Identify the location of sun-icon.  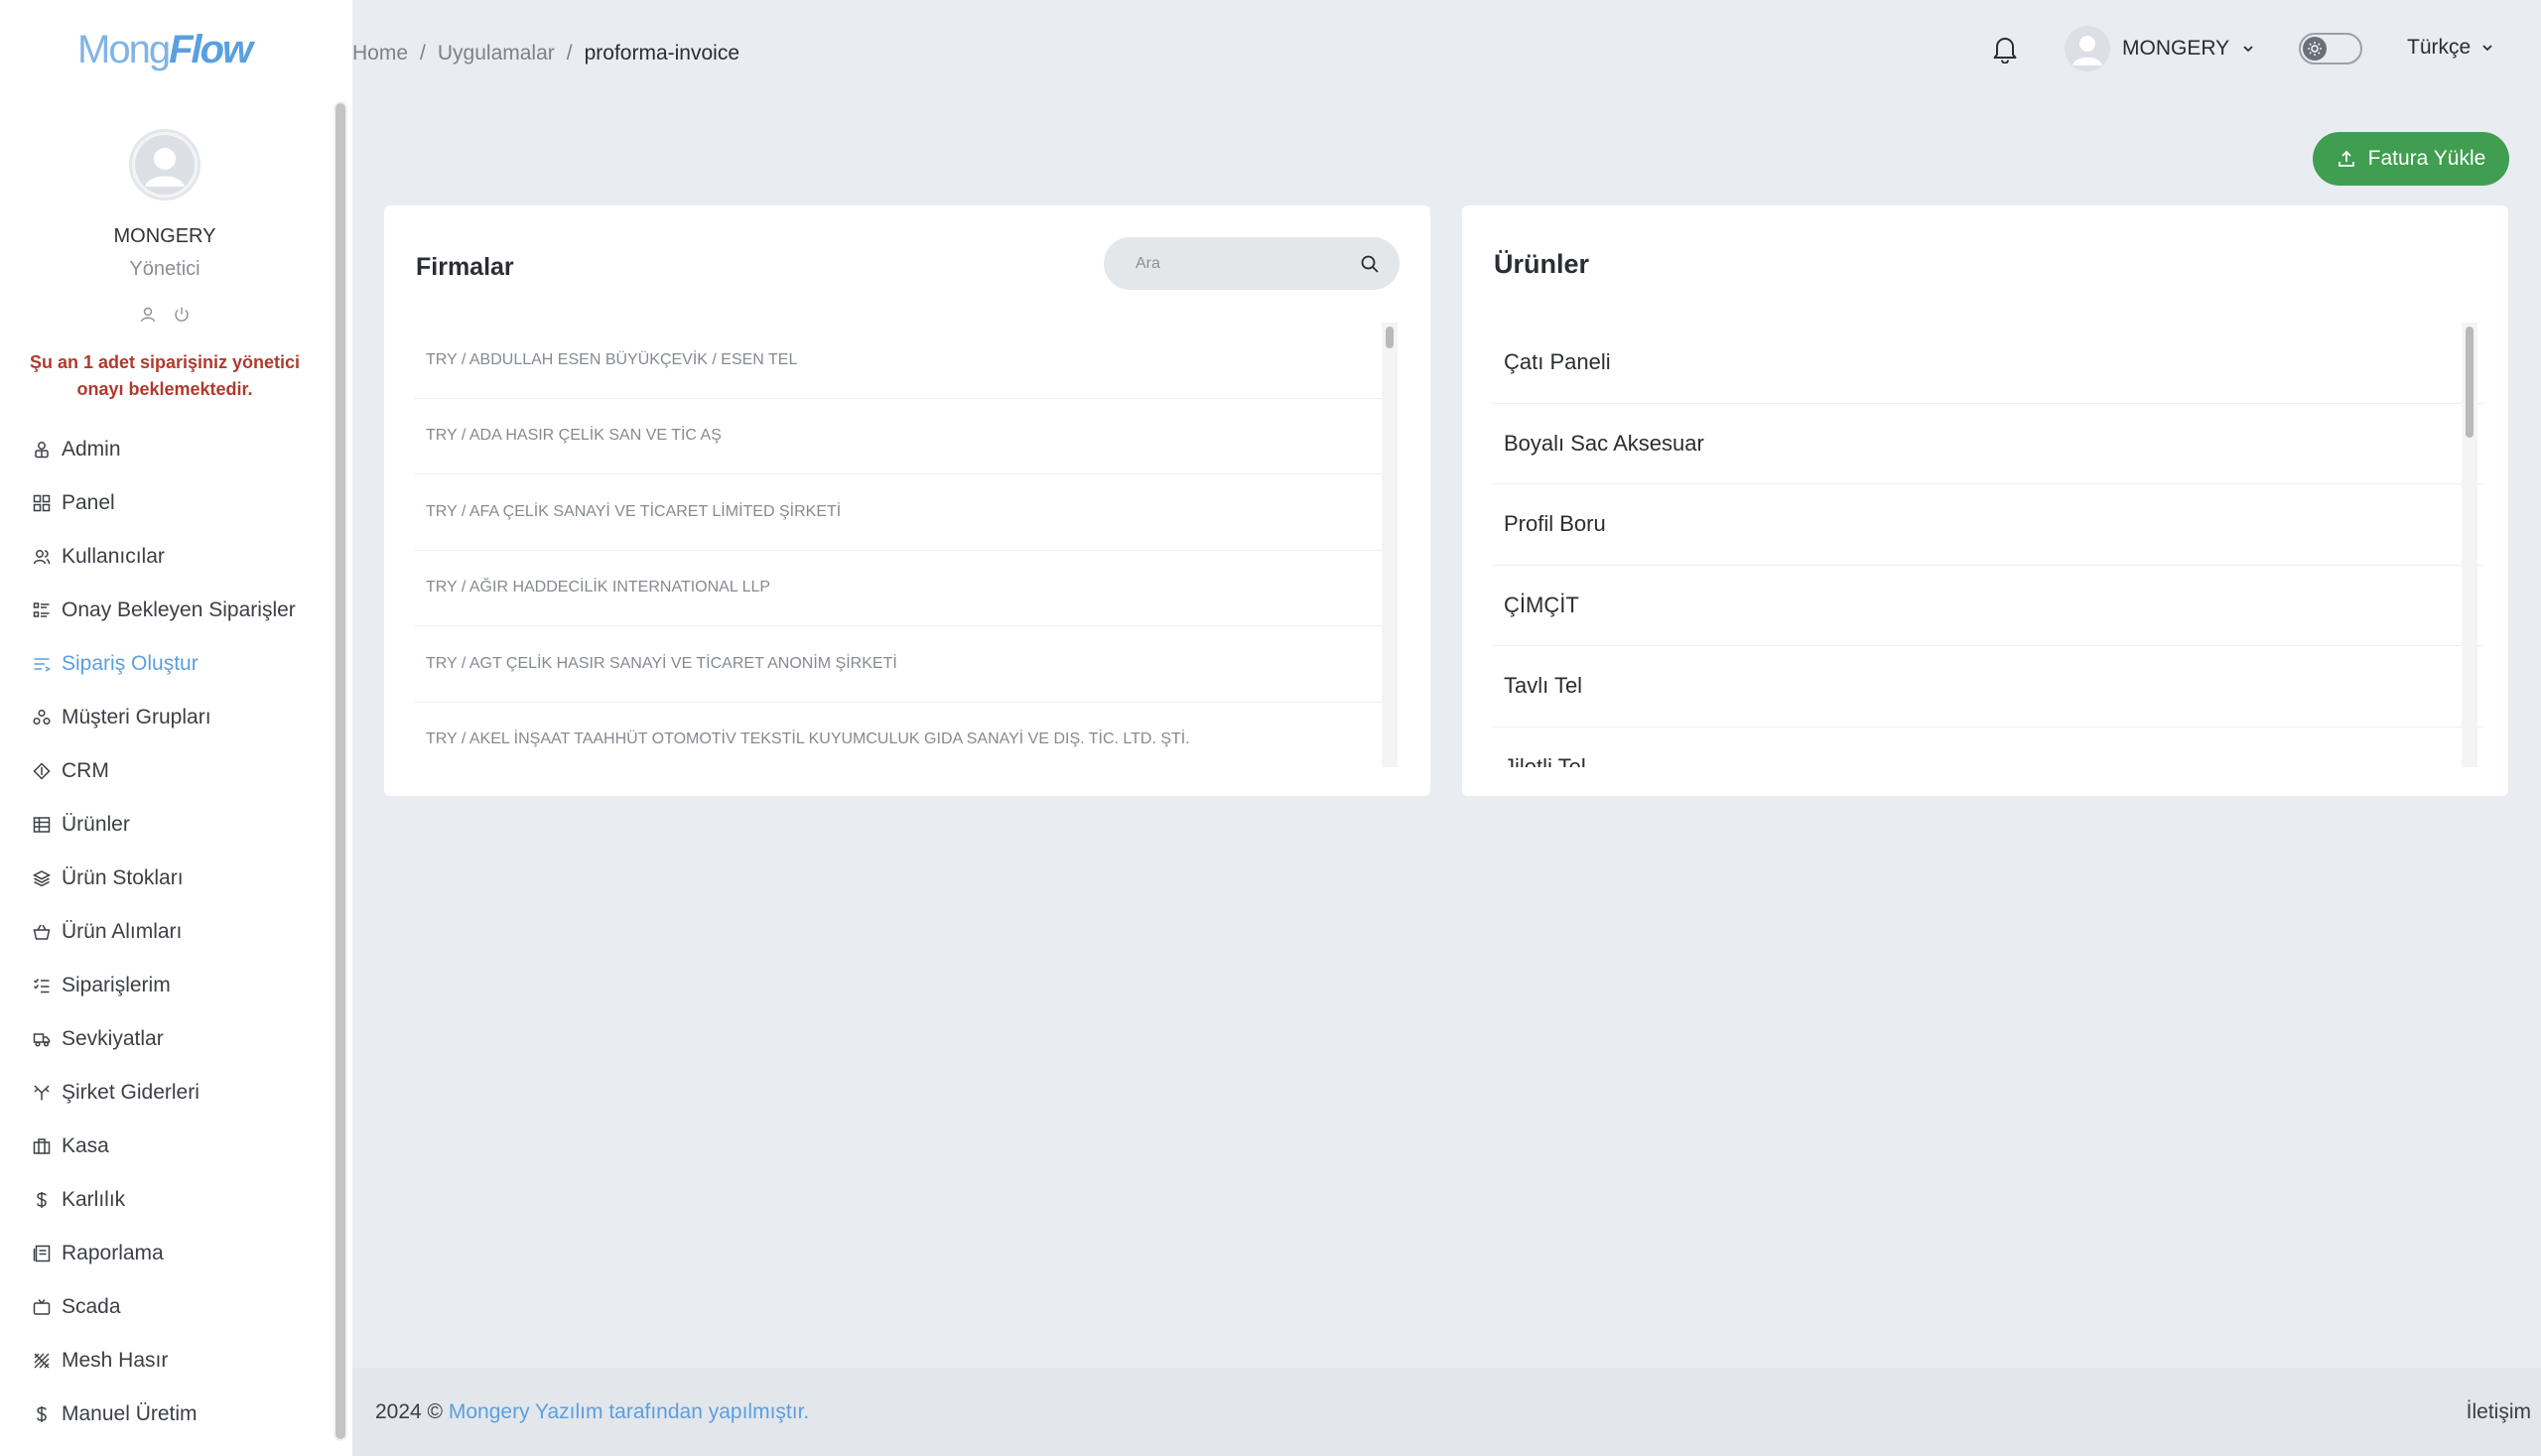
(2315, 49).